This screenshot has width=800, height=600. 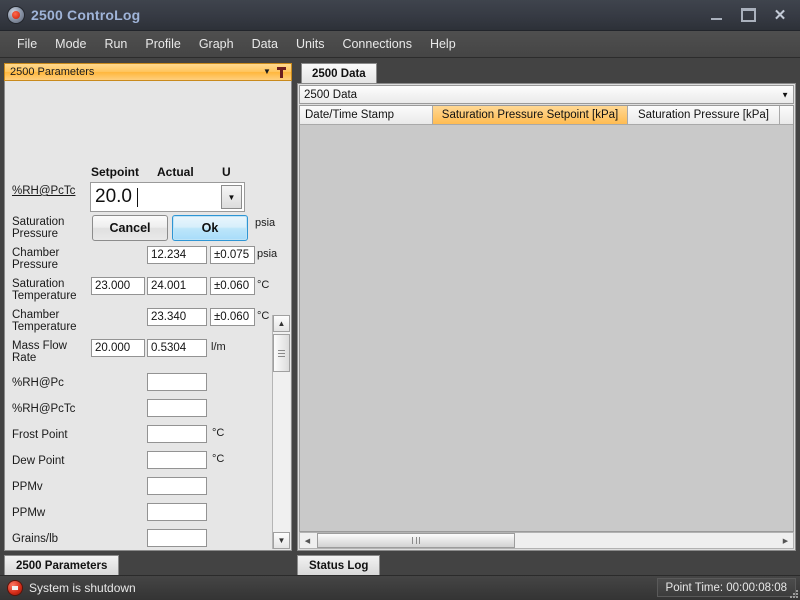 I want to click on param-label-mass-flow-rate: Mass Flow Rate, so click(x=50, y=352).